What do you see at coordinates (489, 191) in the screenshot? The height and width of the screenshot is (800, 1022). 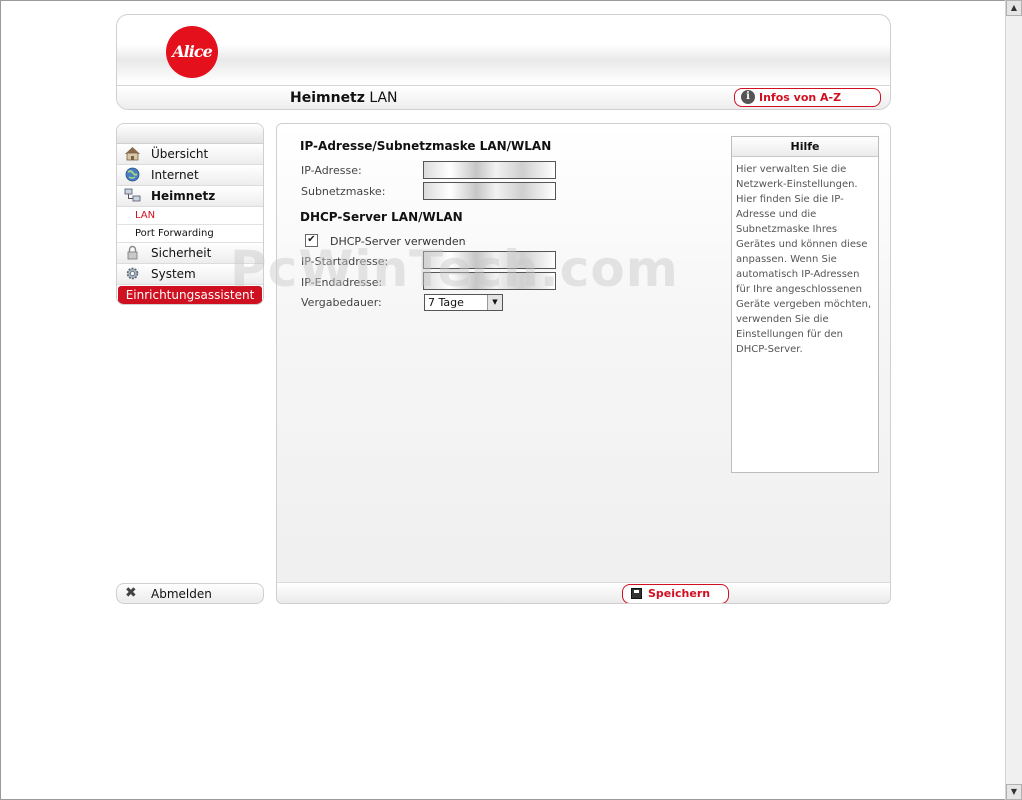 I see `subnet-mask-field` at bounding box center [489, 191].